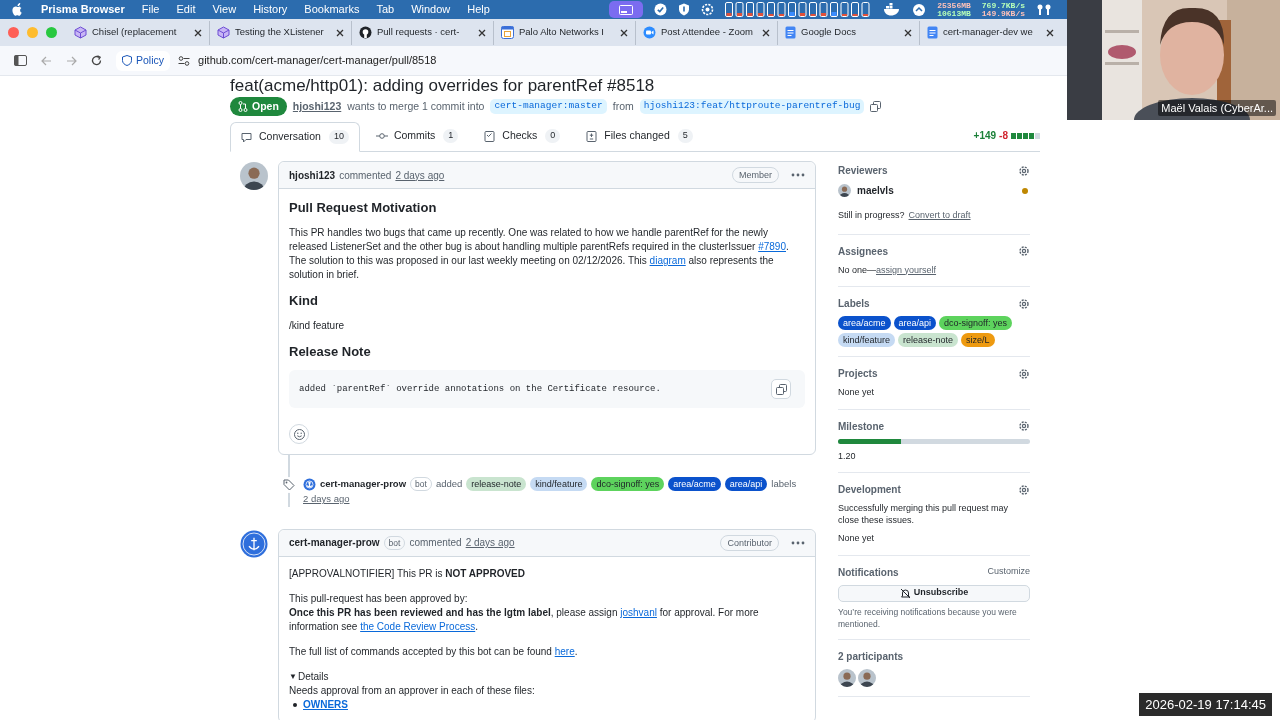 Image resolution: width=1280 pixels, height=720 pixels. I want to click on pull-request-tab: Files changed 5, so click(639, 136).